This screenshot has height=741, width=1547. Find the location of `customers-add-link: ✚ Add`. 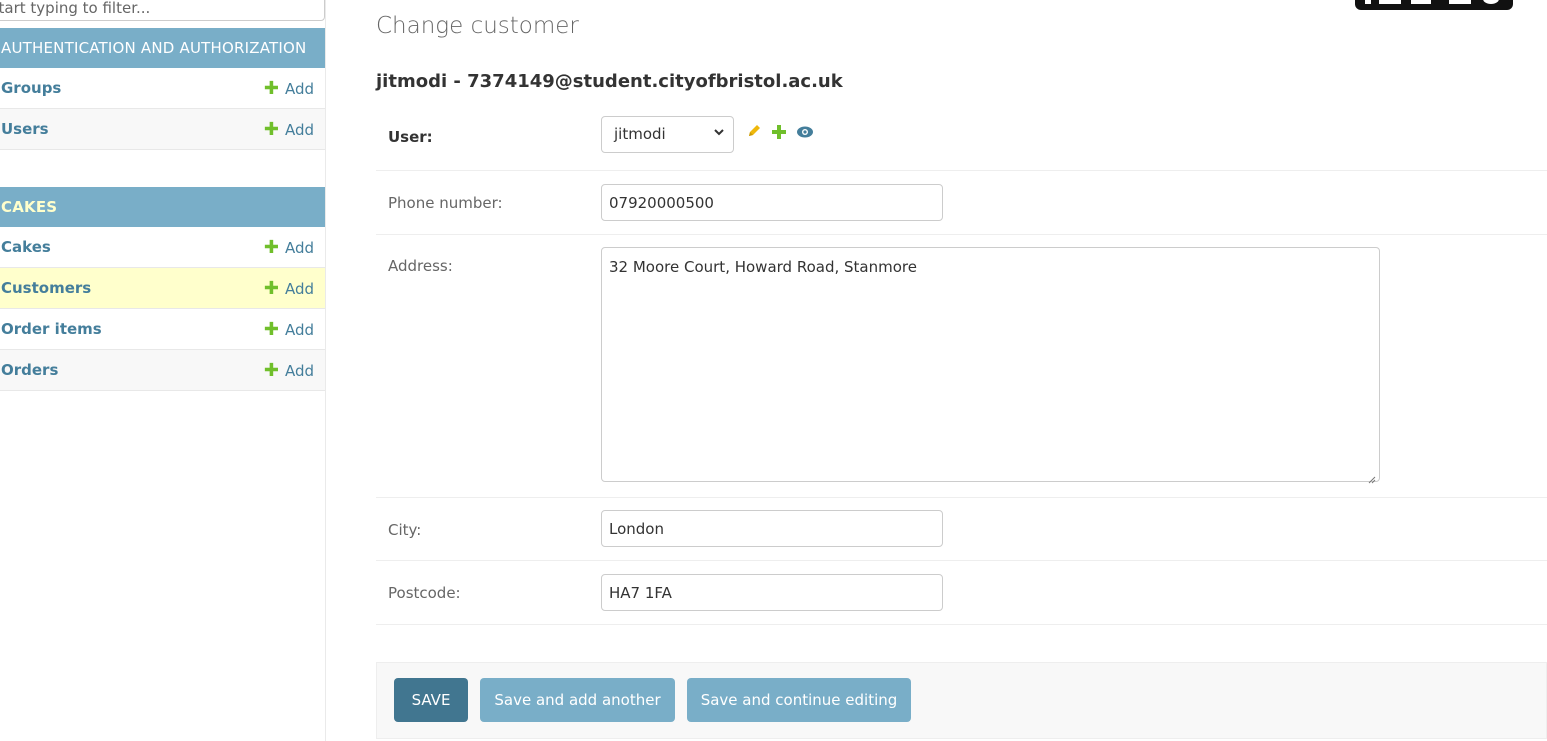

customers-add-link: ✚ Add is located at coordinates (289, 289).